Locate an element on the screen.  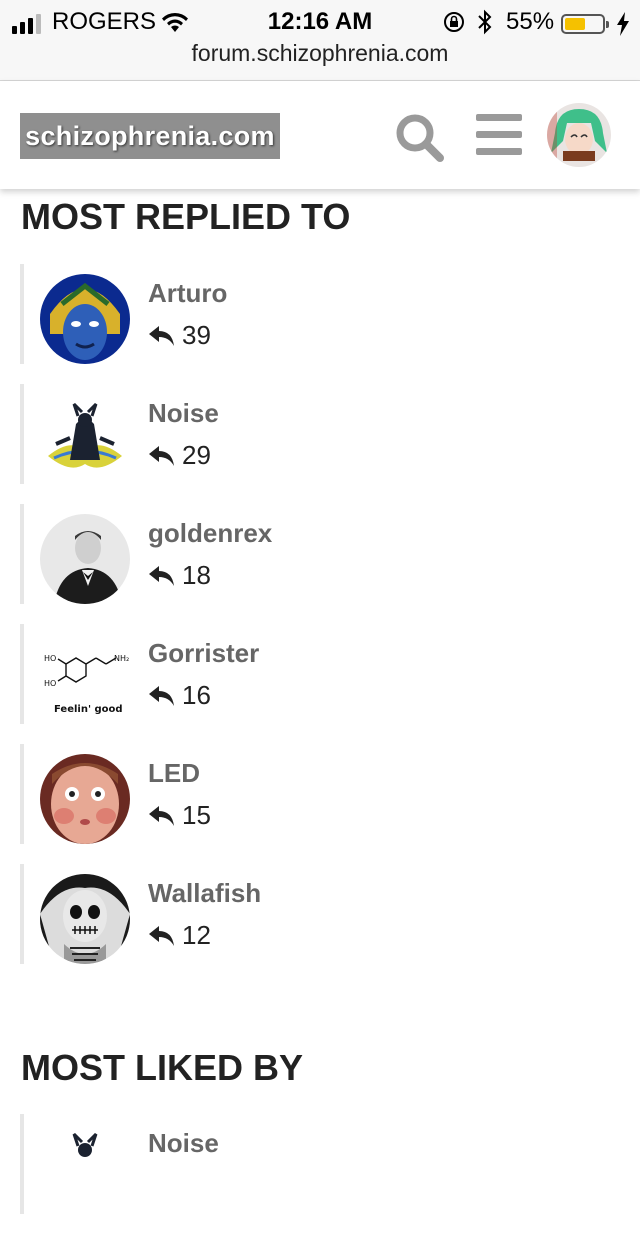
reply-count: 16 is located at coordinates (179, 695).